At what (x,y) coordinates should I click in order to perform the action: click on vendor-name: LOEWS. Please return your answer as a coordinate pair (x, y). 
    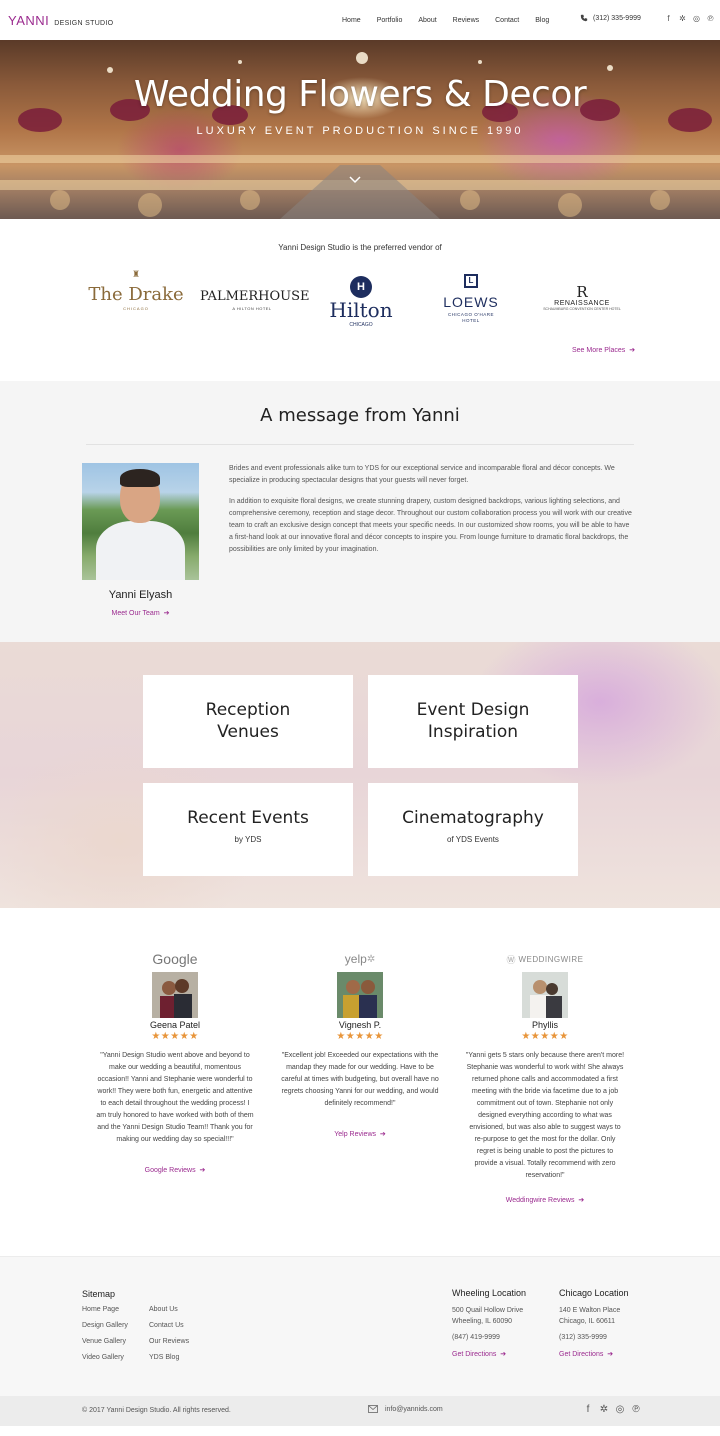
    Looking at the image, I should click on (471, 302).